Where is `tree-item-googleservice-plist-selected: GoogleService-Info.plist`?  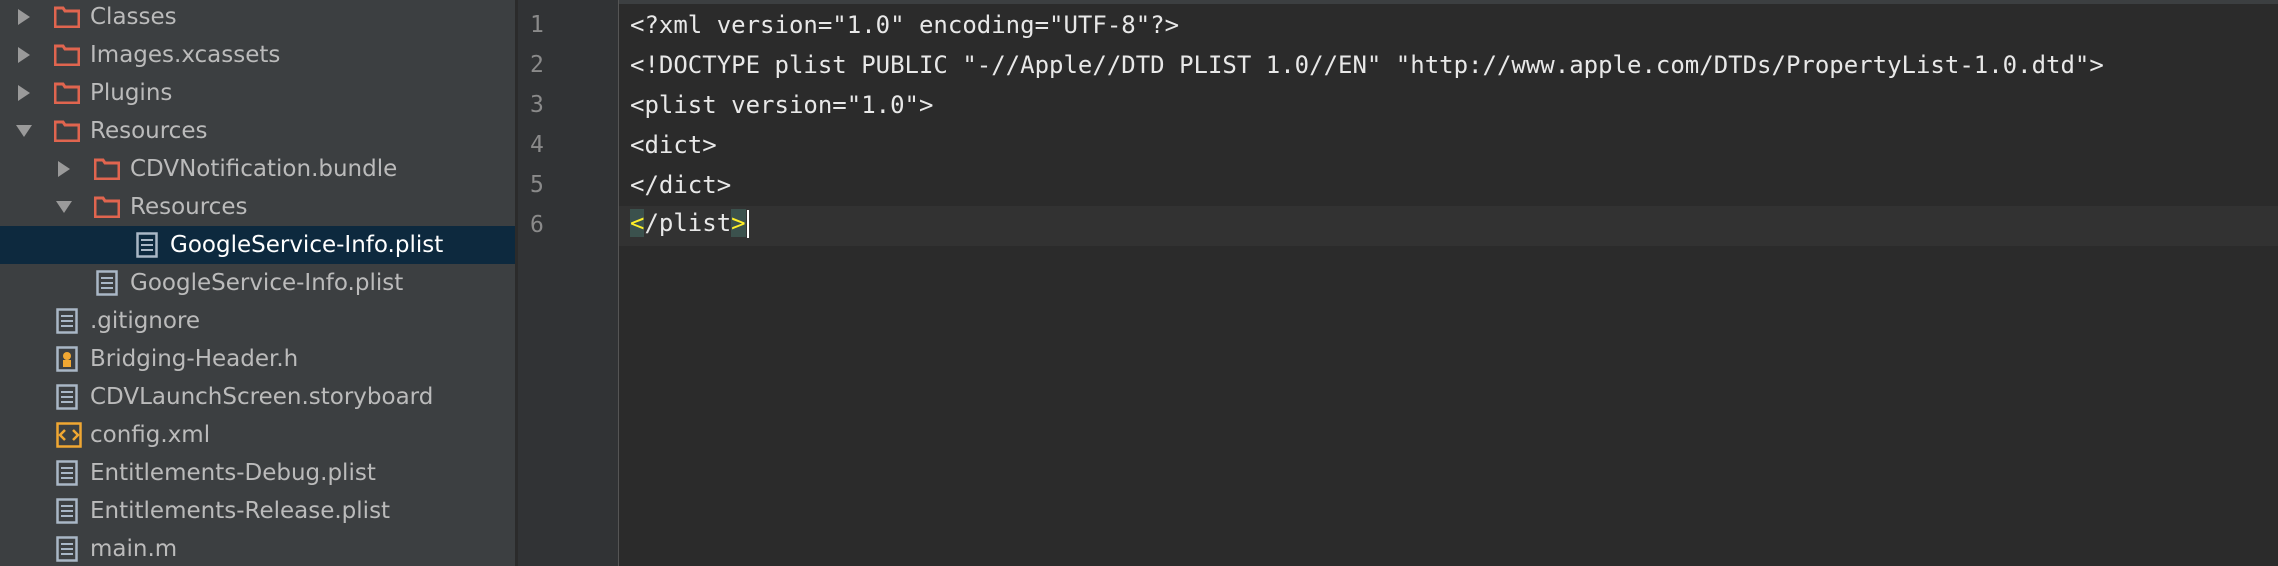
tree-item-googleservice-plist-selected: GoogleService-Info.plist is located at coordinates (257, 245).